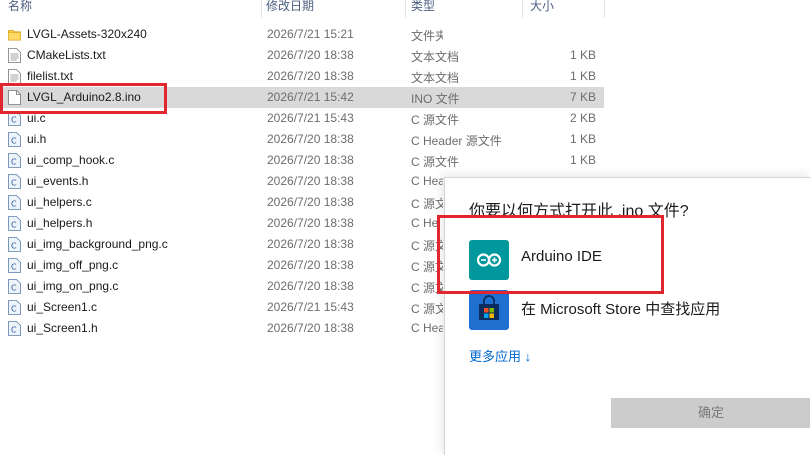  Describe the element at coordinates (710, 413) in the screenshot. I see `ok-button: 确定` at that location.